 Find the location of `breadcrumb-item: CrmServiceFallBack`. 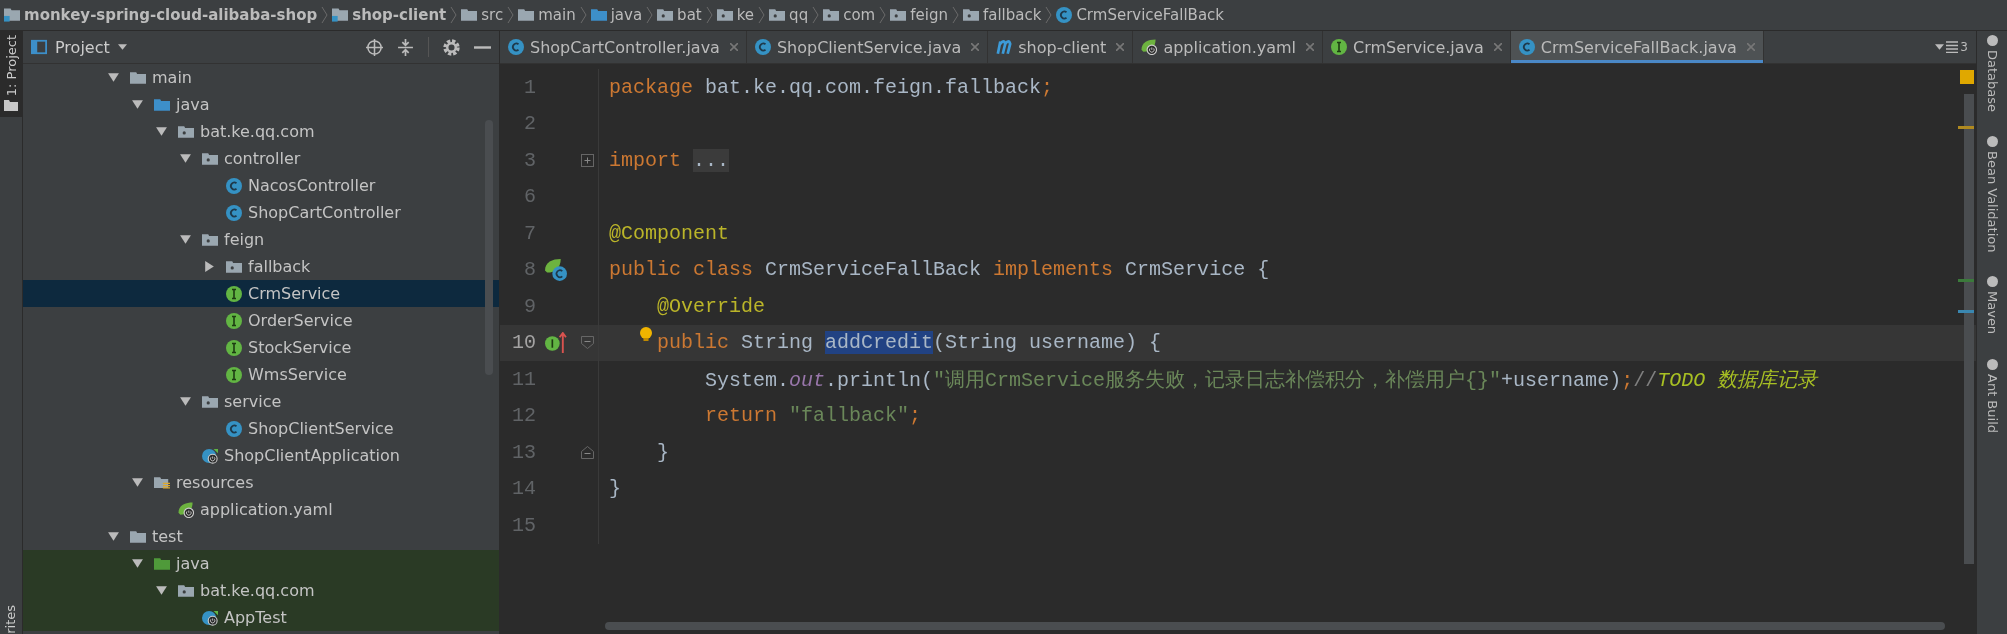

breadcrumb-item: CrmServiceFallBack is located at coordinates (1140, 15).